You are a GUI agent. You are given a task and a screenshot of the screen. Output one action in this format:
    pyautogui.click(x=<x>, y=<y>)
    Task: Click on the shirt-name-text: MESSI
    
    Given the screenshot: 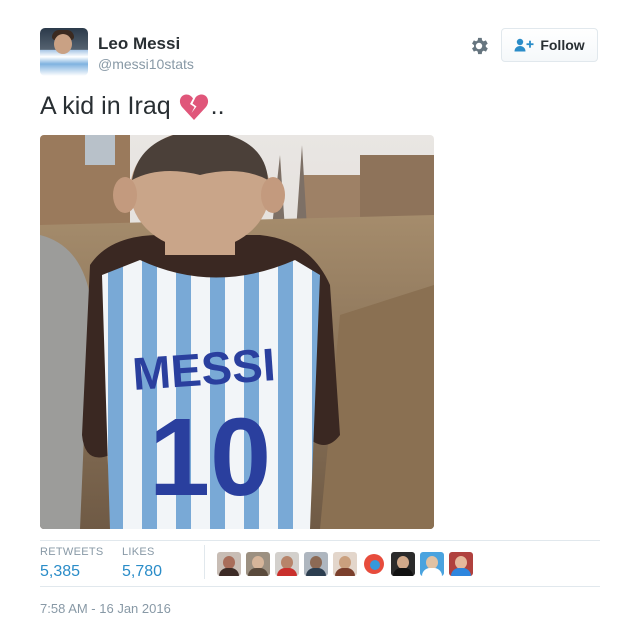 What is the action you would take?
    pyautogui.click(x=204, y=369)
    